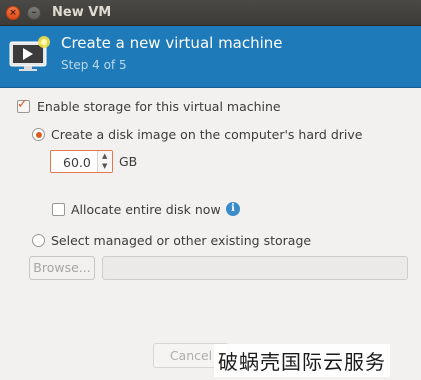 Image resolution: width=421 pixels, height=380 pixels. Describe the element at coordinates (210, 13) in the screenshot. I see `window-titlebar: × – New VM` at that location.